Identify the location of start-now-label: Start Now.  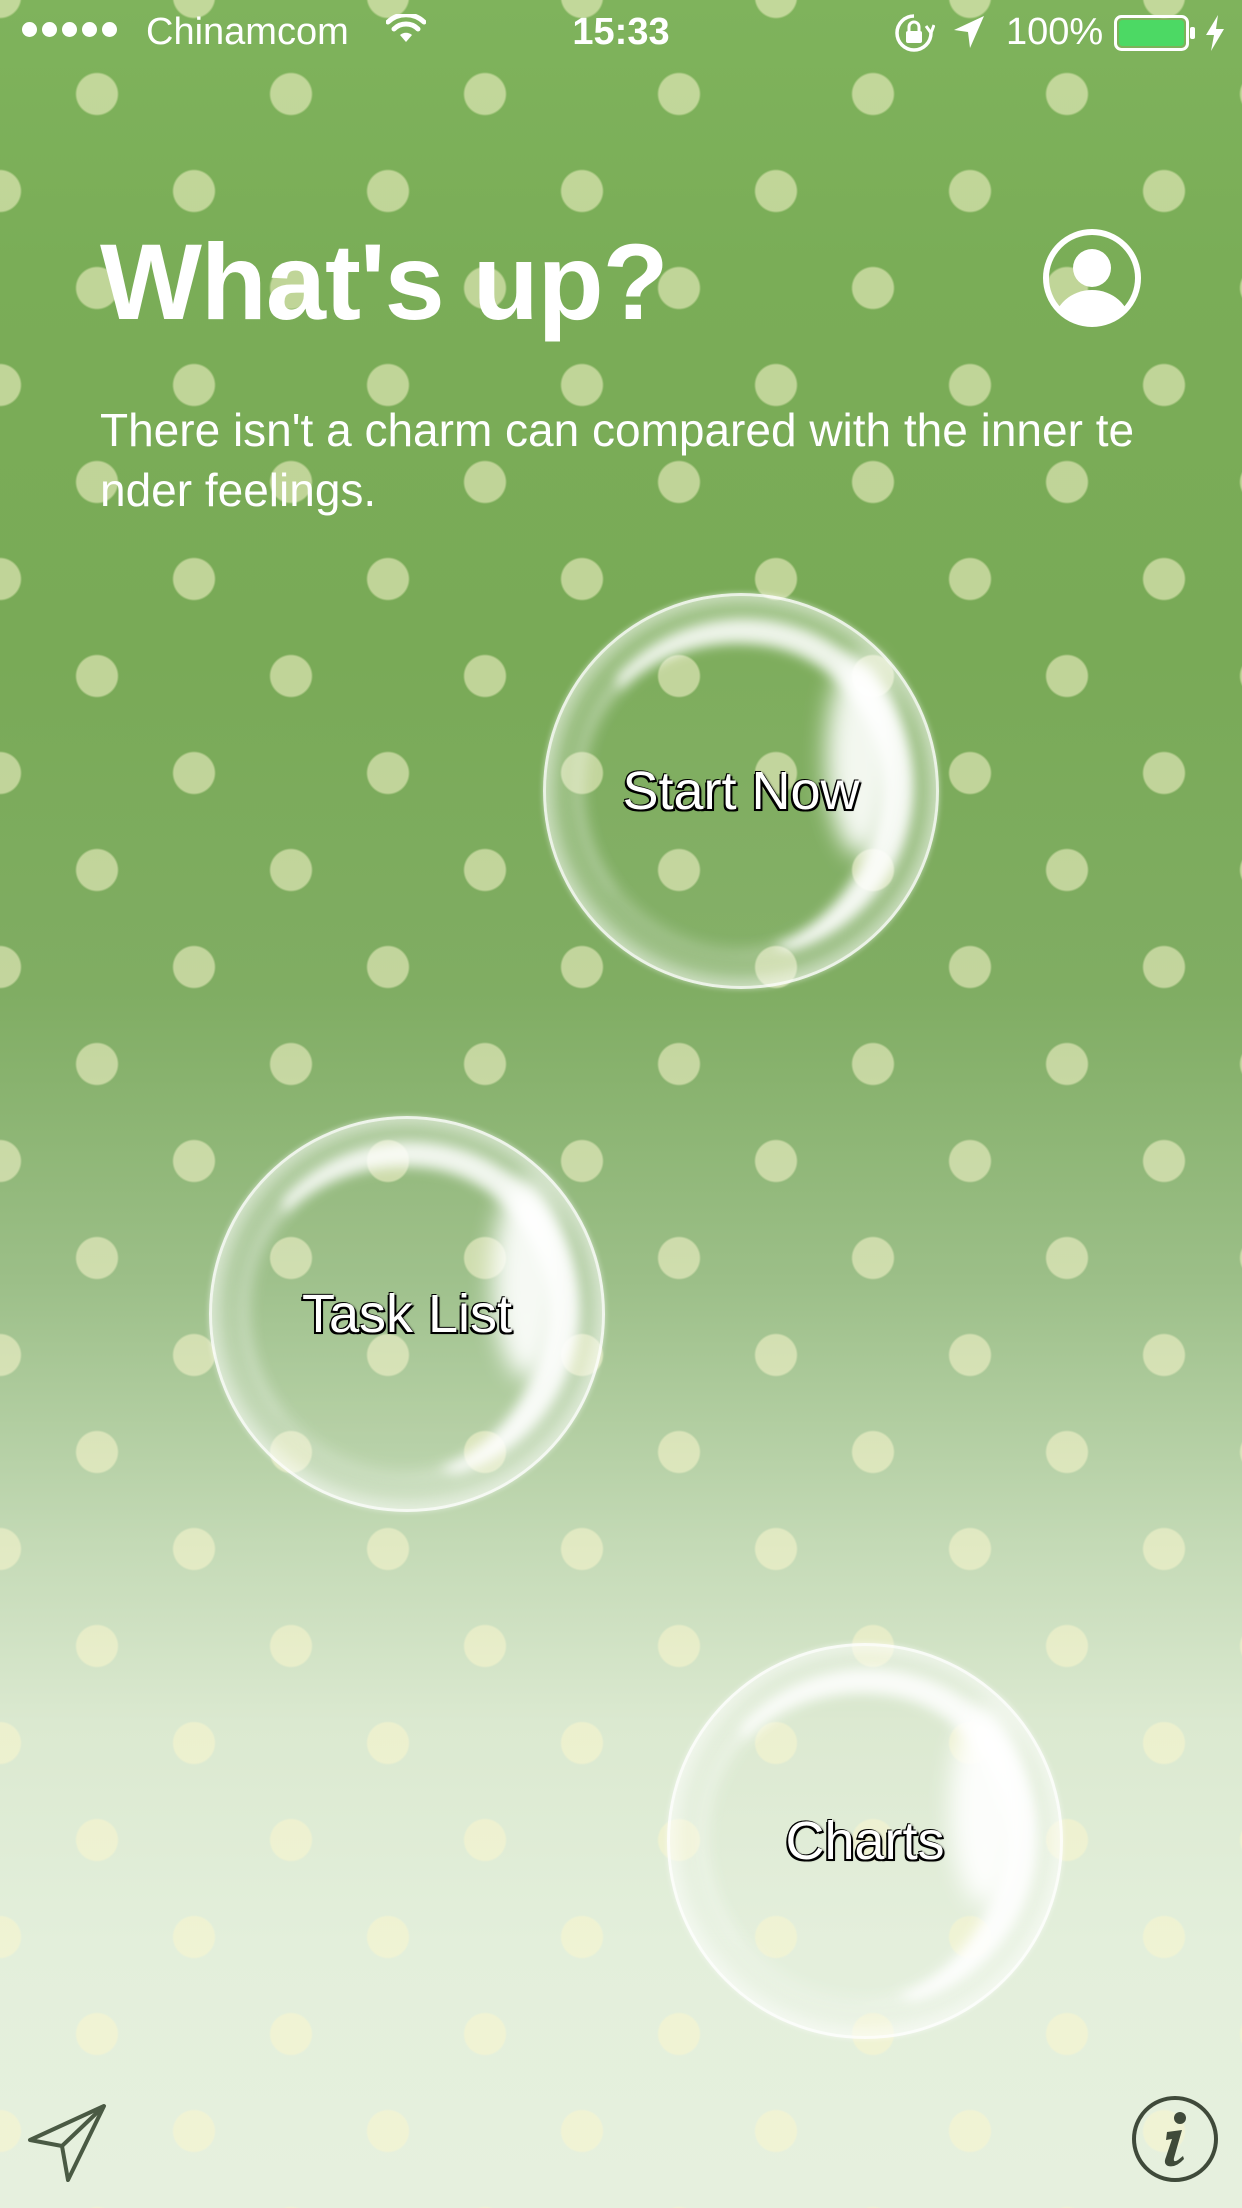
(741, 791).